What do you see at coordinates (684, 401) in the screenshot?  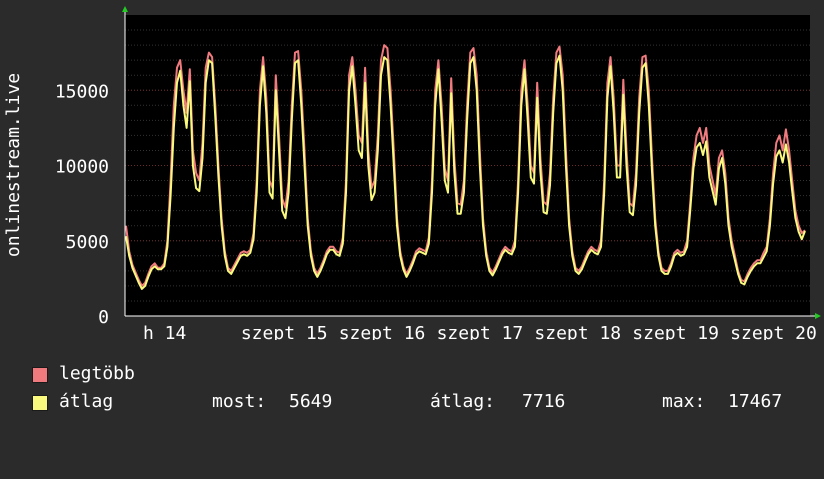 I see `stat-max-label: max:` at bounding box center [684, 401].